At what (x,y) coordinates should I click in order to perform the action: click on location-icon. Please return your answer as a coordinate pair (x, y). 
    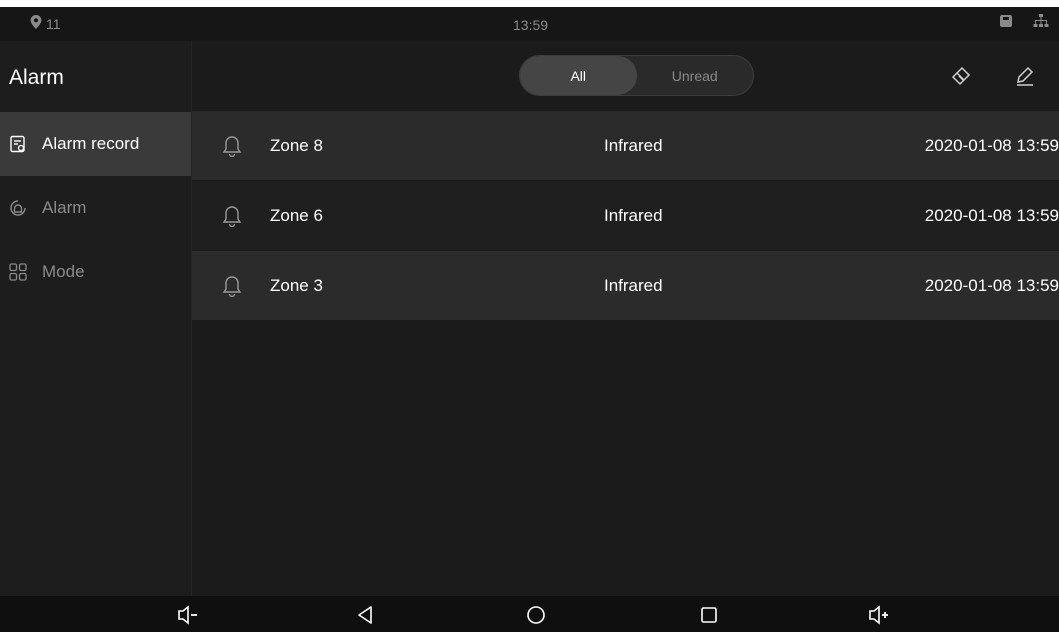
    Looking at the image, I should click on (36, 23).